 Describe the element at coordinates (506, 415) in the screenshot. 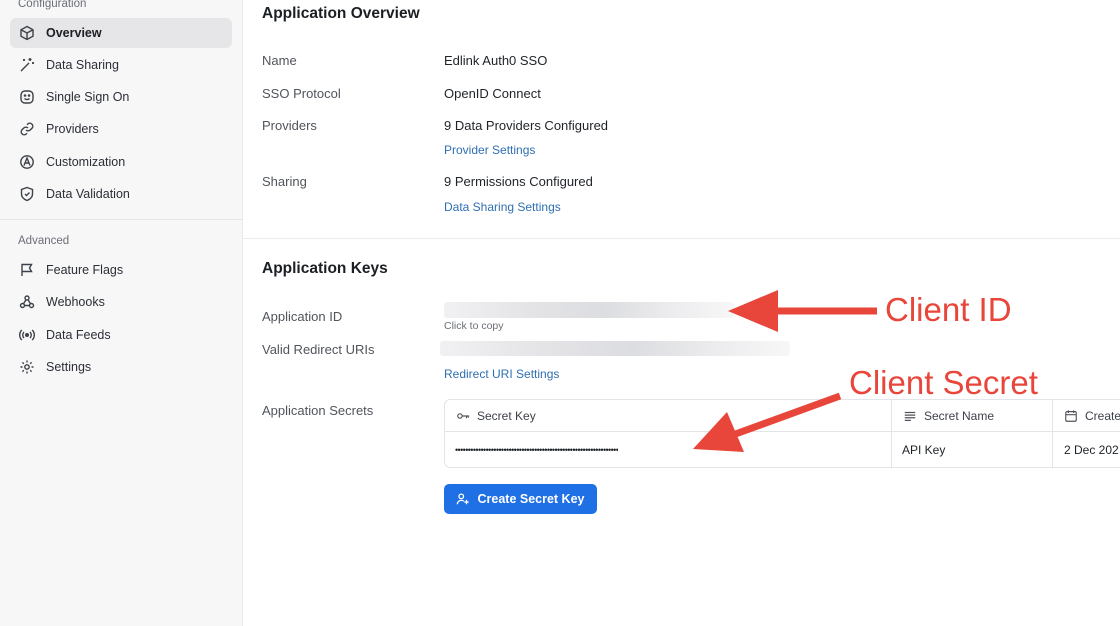

I see `header-secret-key-label: Secret Key` at that location.